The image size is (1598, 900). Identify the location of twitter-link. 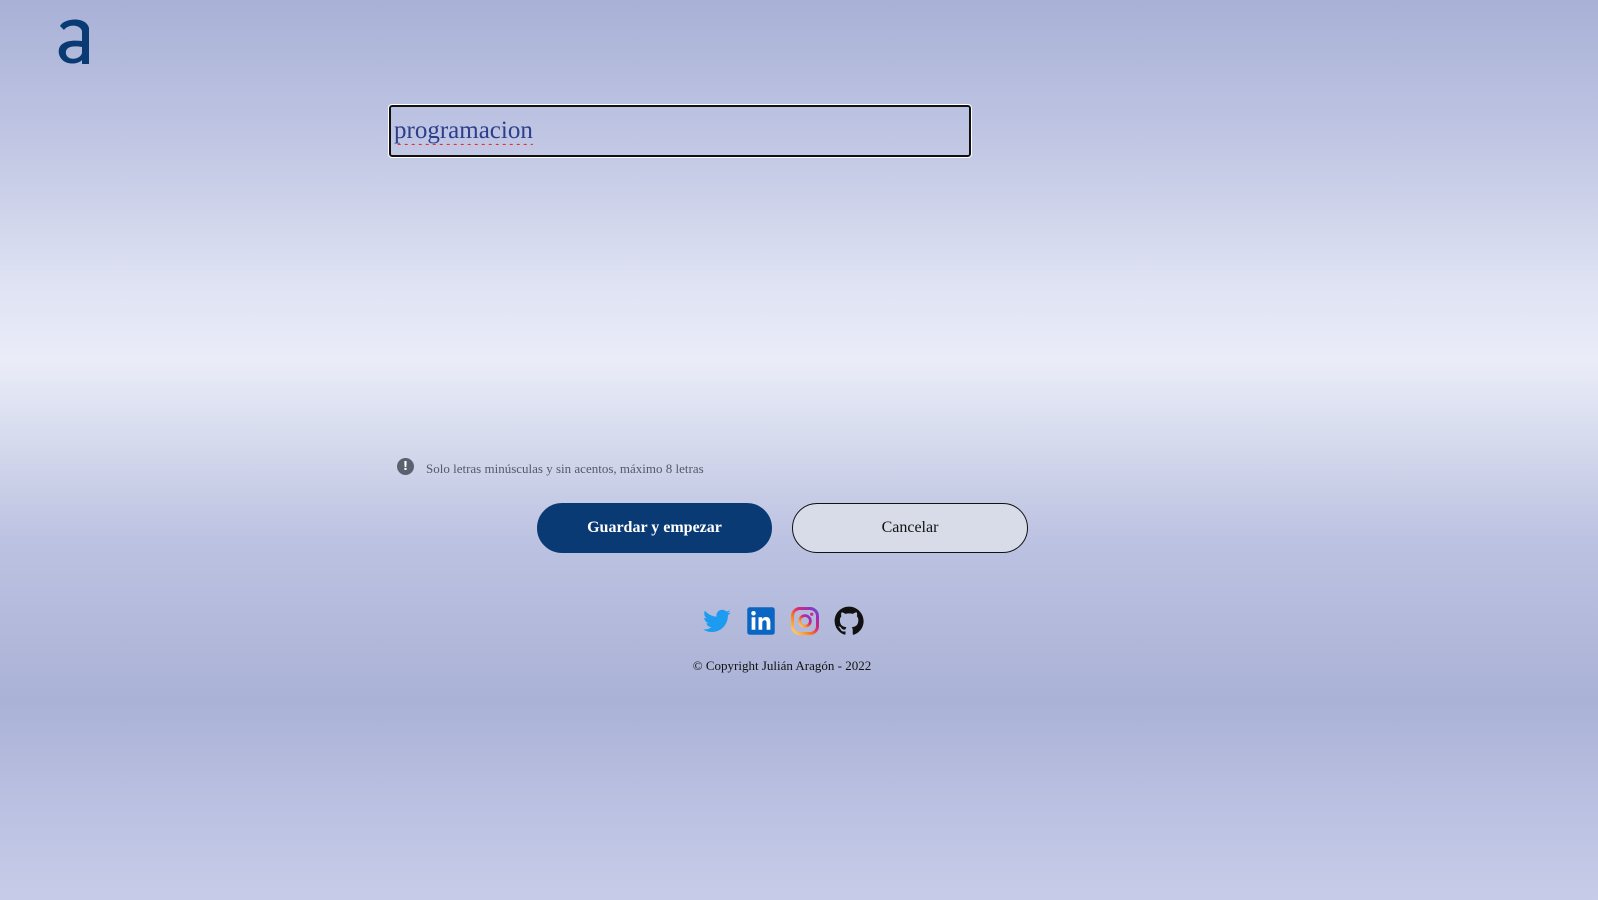
(717, 621).